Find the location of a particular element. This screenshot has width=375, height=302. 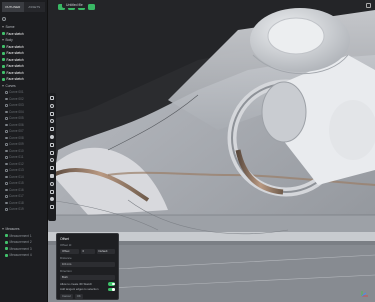

ok-button: OK is located at coordinates (78, 296).